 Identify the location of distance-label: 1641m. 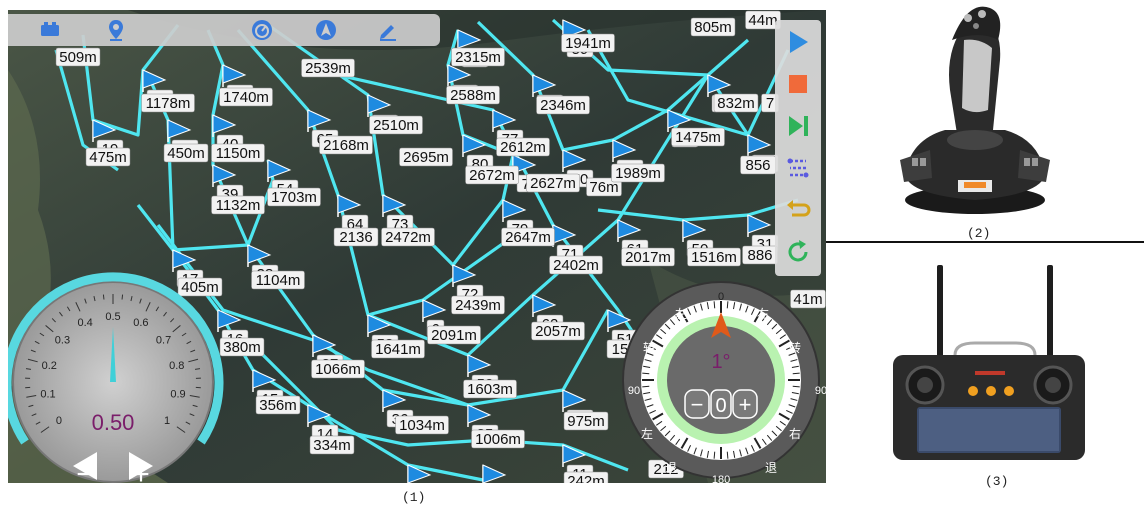
(398, 349).